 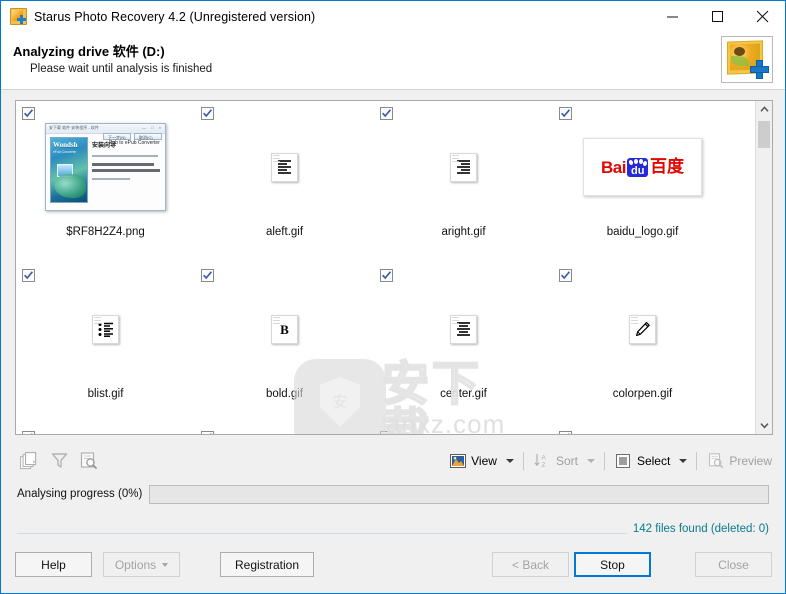 What do you see at coordinates (697, 529) in the screenshot?
I see `files-found-status: 142 files found (deleted: 0)` at bounding box center [697, 529].